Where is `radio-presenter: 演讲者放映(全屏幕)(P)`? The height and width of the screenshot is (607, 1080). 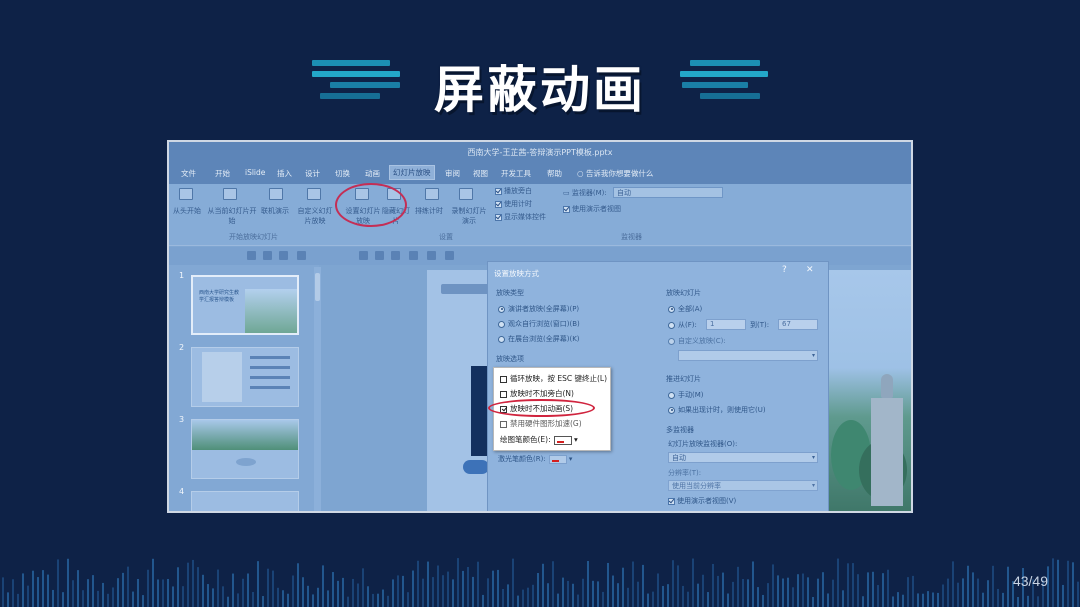
radio-presenter: 演讲者放映(全屏幕)(P) is located at coordinates (538, 309).